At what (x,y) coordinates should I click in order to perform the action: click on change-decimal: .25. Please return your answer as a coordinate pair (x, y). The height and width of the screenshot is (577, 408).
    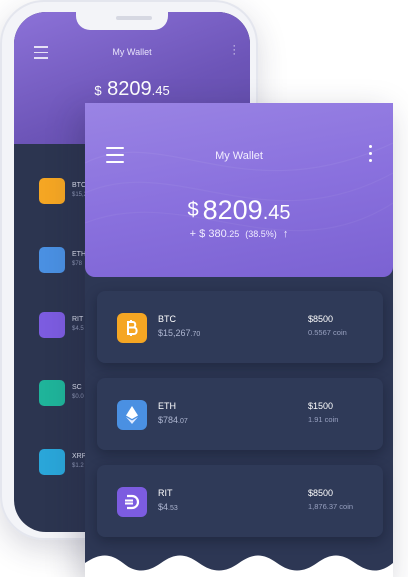
    Looking at the image, I should click on (233, 234).